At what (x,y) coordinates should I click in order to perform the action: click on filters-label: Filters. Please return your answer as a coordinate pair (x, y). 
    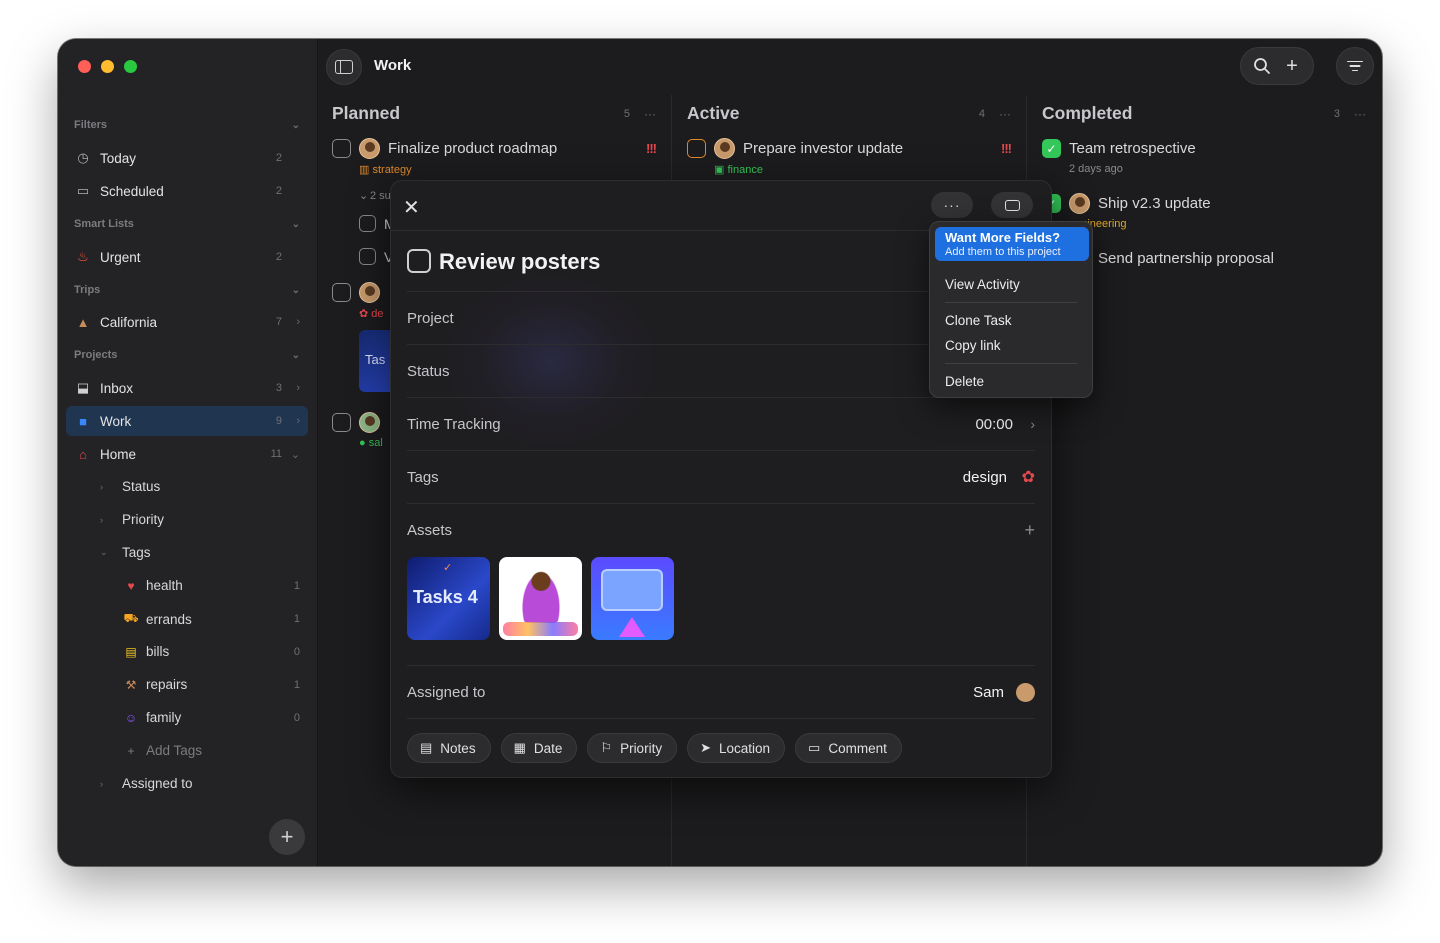
    Looking at the image, I should click on (91, 125).